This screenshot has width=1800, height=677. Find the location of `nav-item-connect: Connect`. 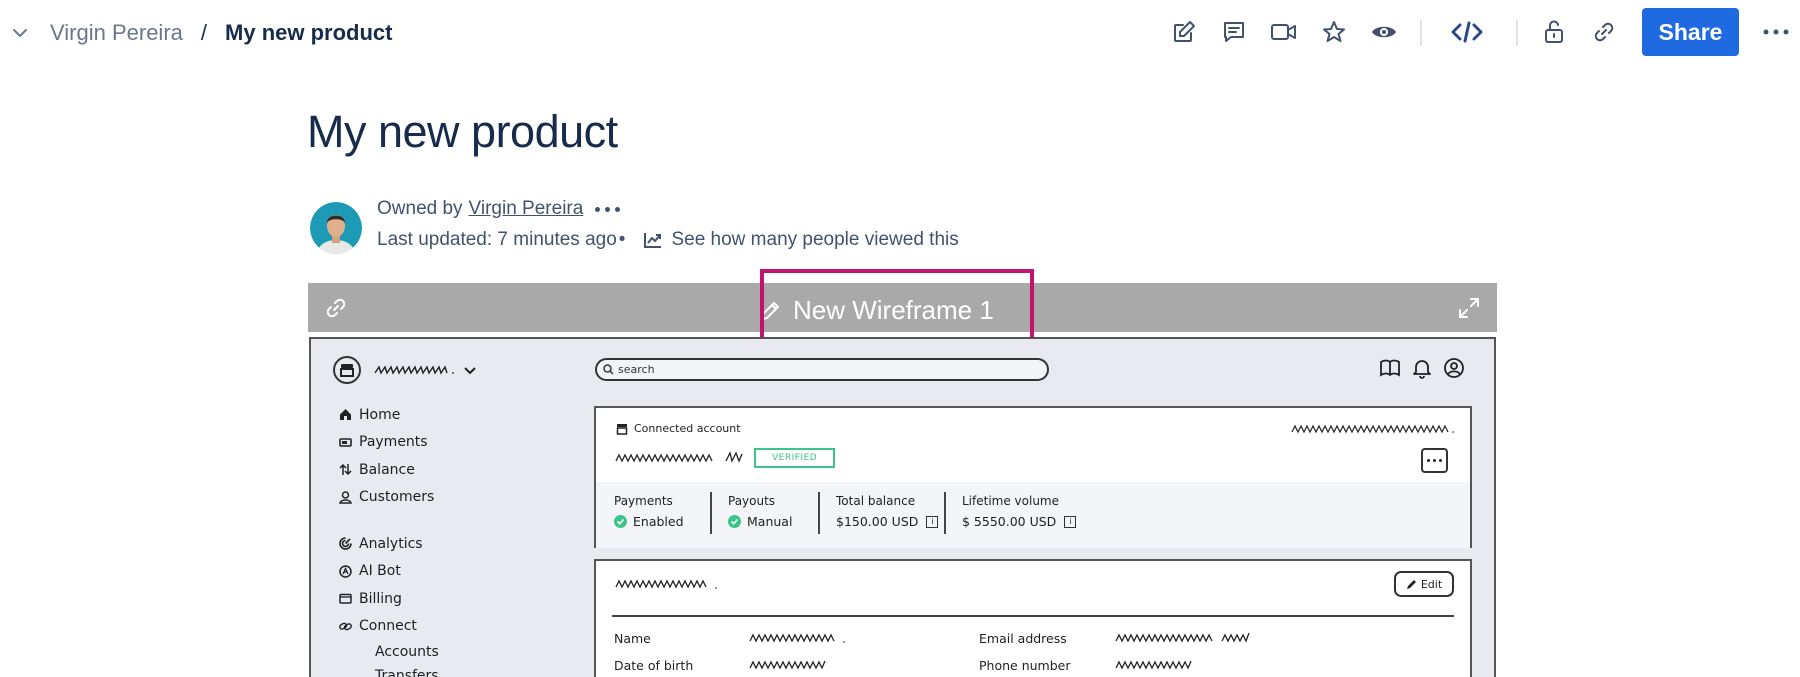

nav-item-connect: Connect is located at coordinates (389, 627).